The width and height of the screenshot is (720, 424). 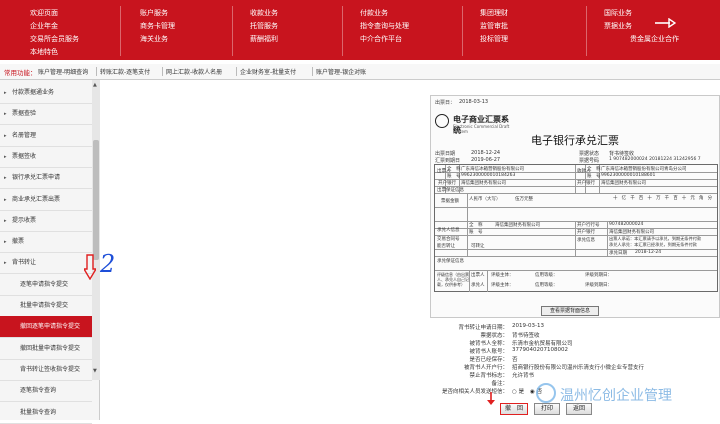 I want to click on sidebar-item-0: ▸ 付款票据通业务, so click(x=46, y=93).